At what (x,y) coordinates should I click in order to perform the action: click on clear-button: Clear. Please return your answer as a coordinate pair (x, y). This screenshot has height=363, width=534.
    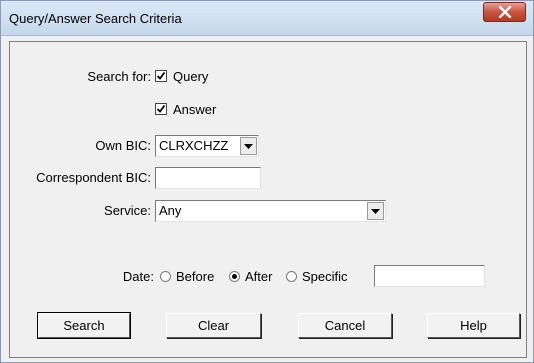
    Looking at the image, I should click on (213, 325).